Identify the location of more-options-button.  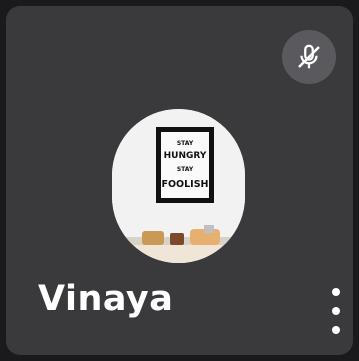
(336, 311).